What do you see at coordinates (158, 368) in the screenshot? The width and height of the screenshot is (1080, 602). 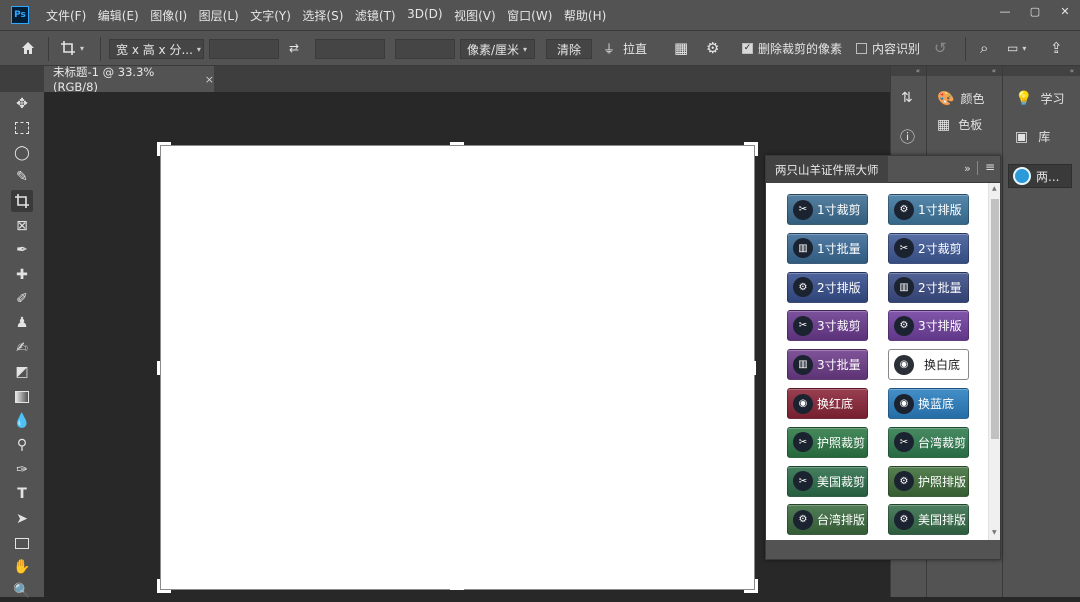 I see `crop-handle-left` at bounding box center [158, 368].